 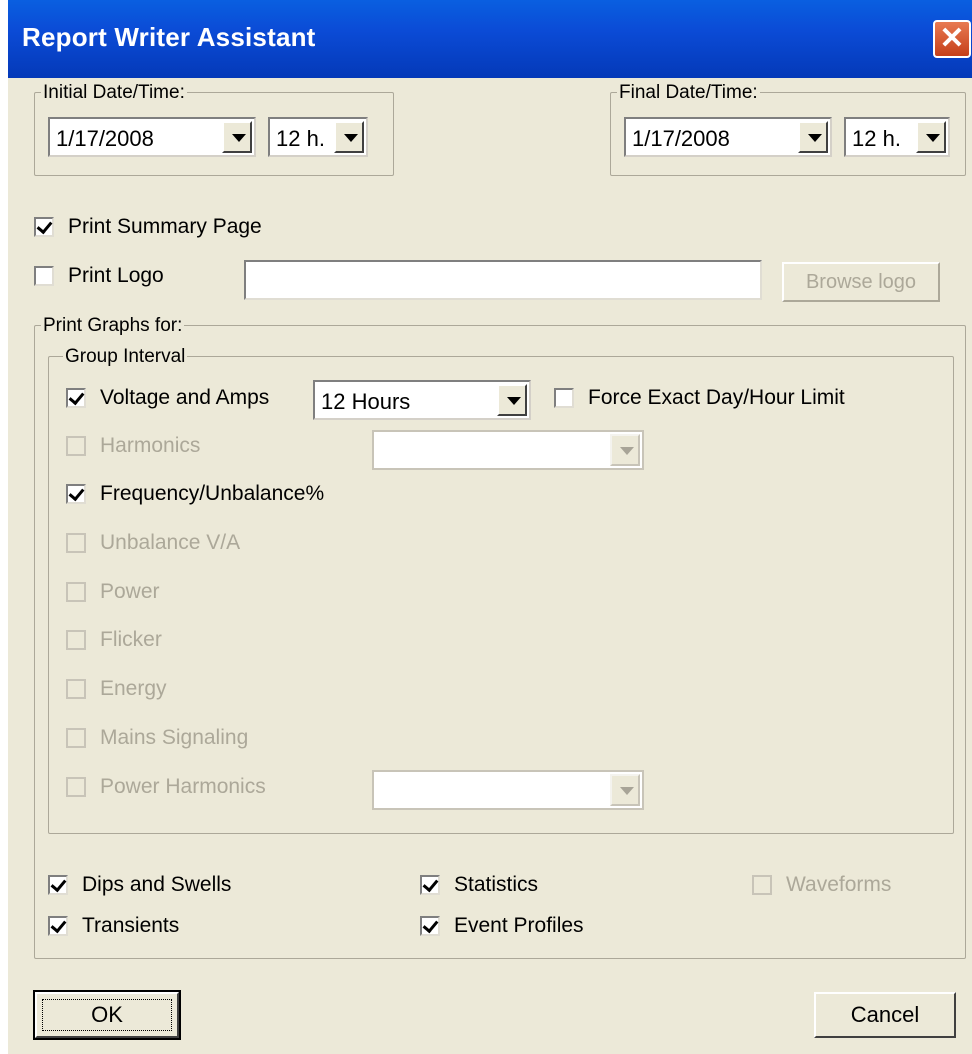 What do you see at coordinates (503, 280) in the screenshot?
I see `logo-path-input` at bounding box center [503, 280].